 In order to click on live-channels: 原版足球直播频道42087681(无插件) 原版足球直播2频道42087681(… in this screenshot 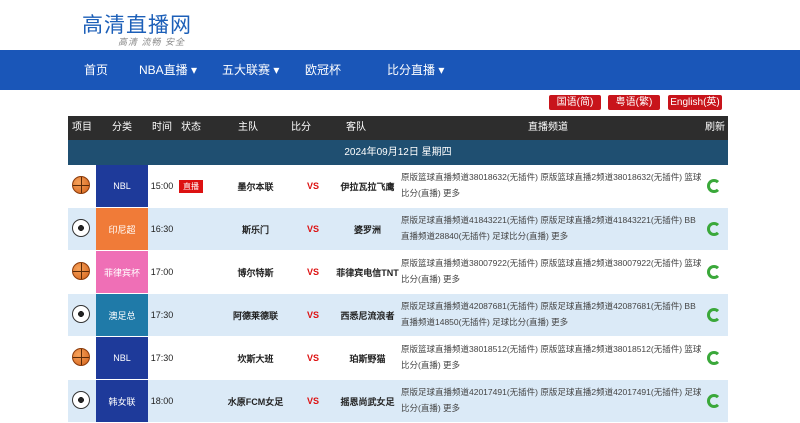, I will do `click(552, 316)`.